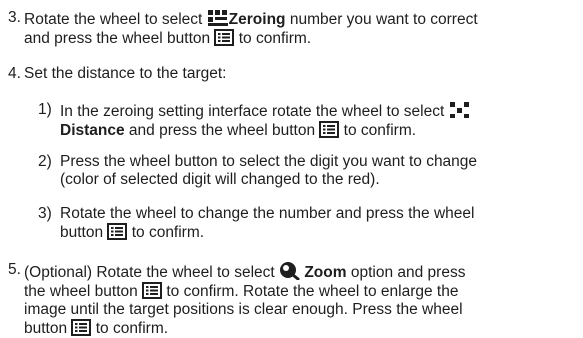 This screenshot has width=583, height=338. Describe the element at coordinates (14, 269) in the screenshot. I see `step-number: 5.` at that location.